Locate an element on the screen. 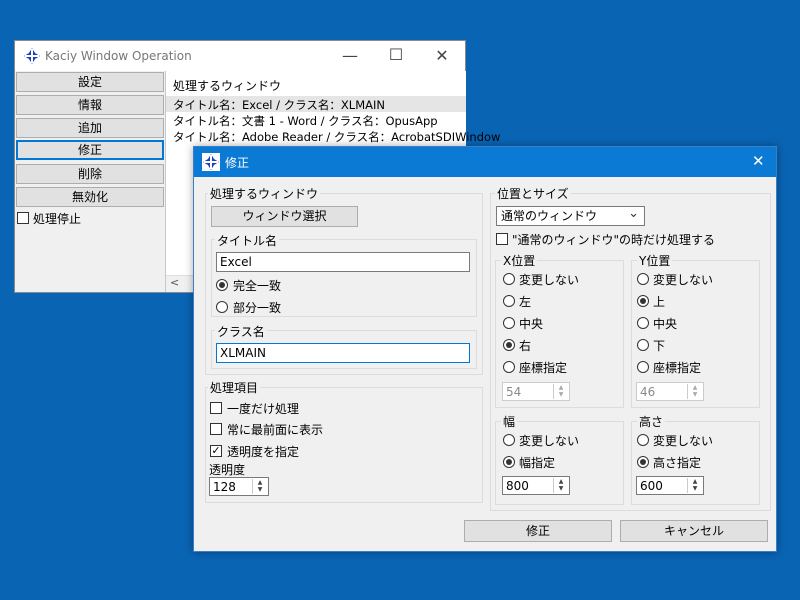  select-window-button: ウィンドウ選択 is located at coordinates (284, 216).